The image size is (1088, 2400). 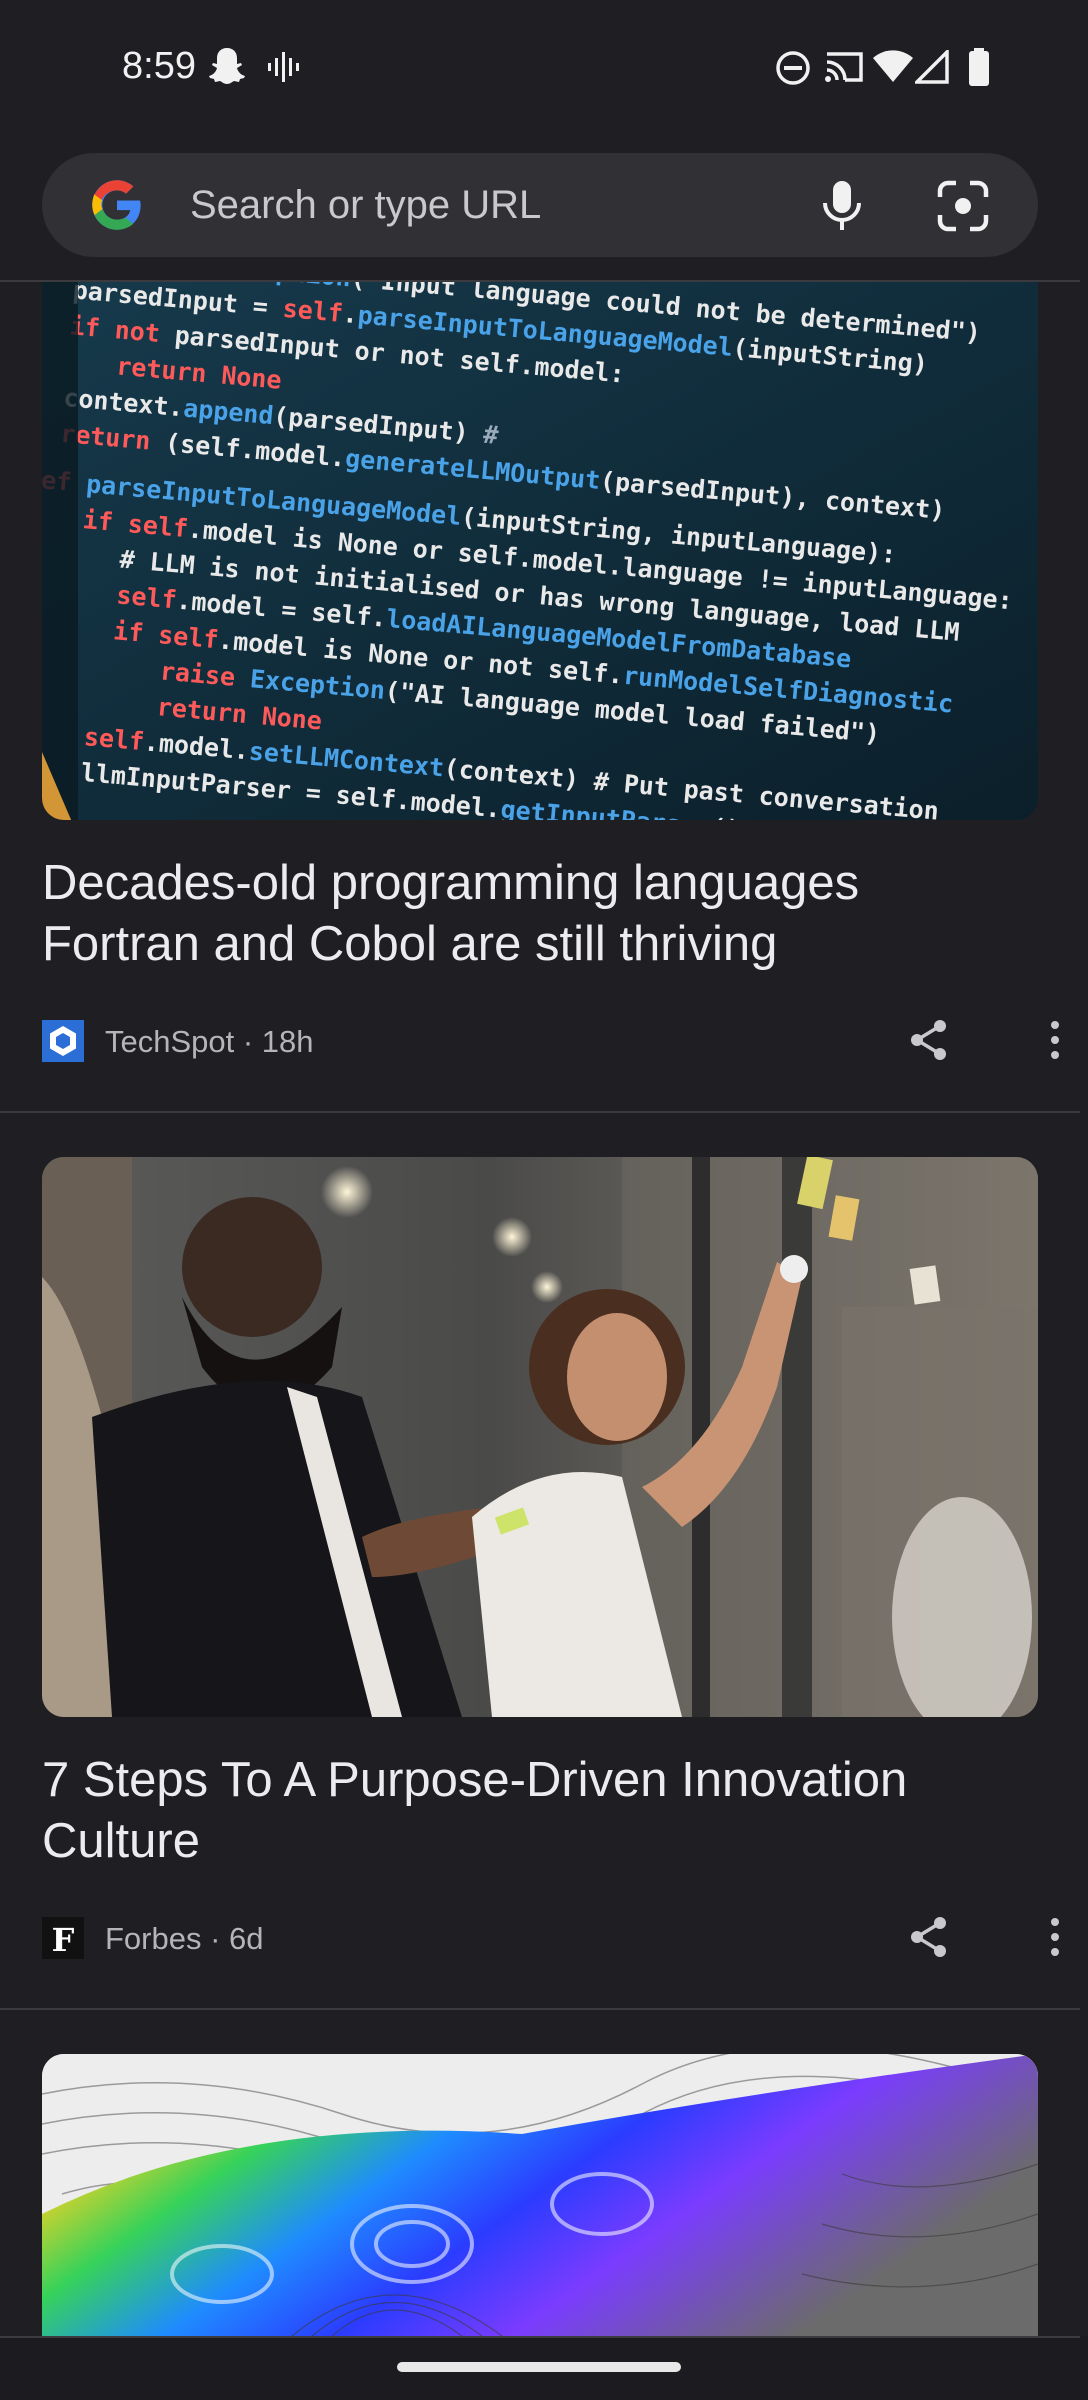 I want to click on google-logo, so click(x=116, y=205).